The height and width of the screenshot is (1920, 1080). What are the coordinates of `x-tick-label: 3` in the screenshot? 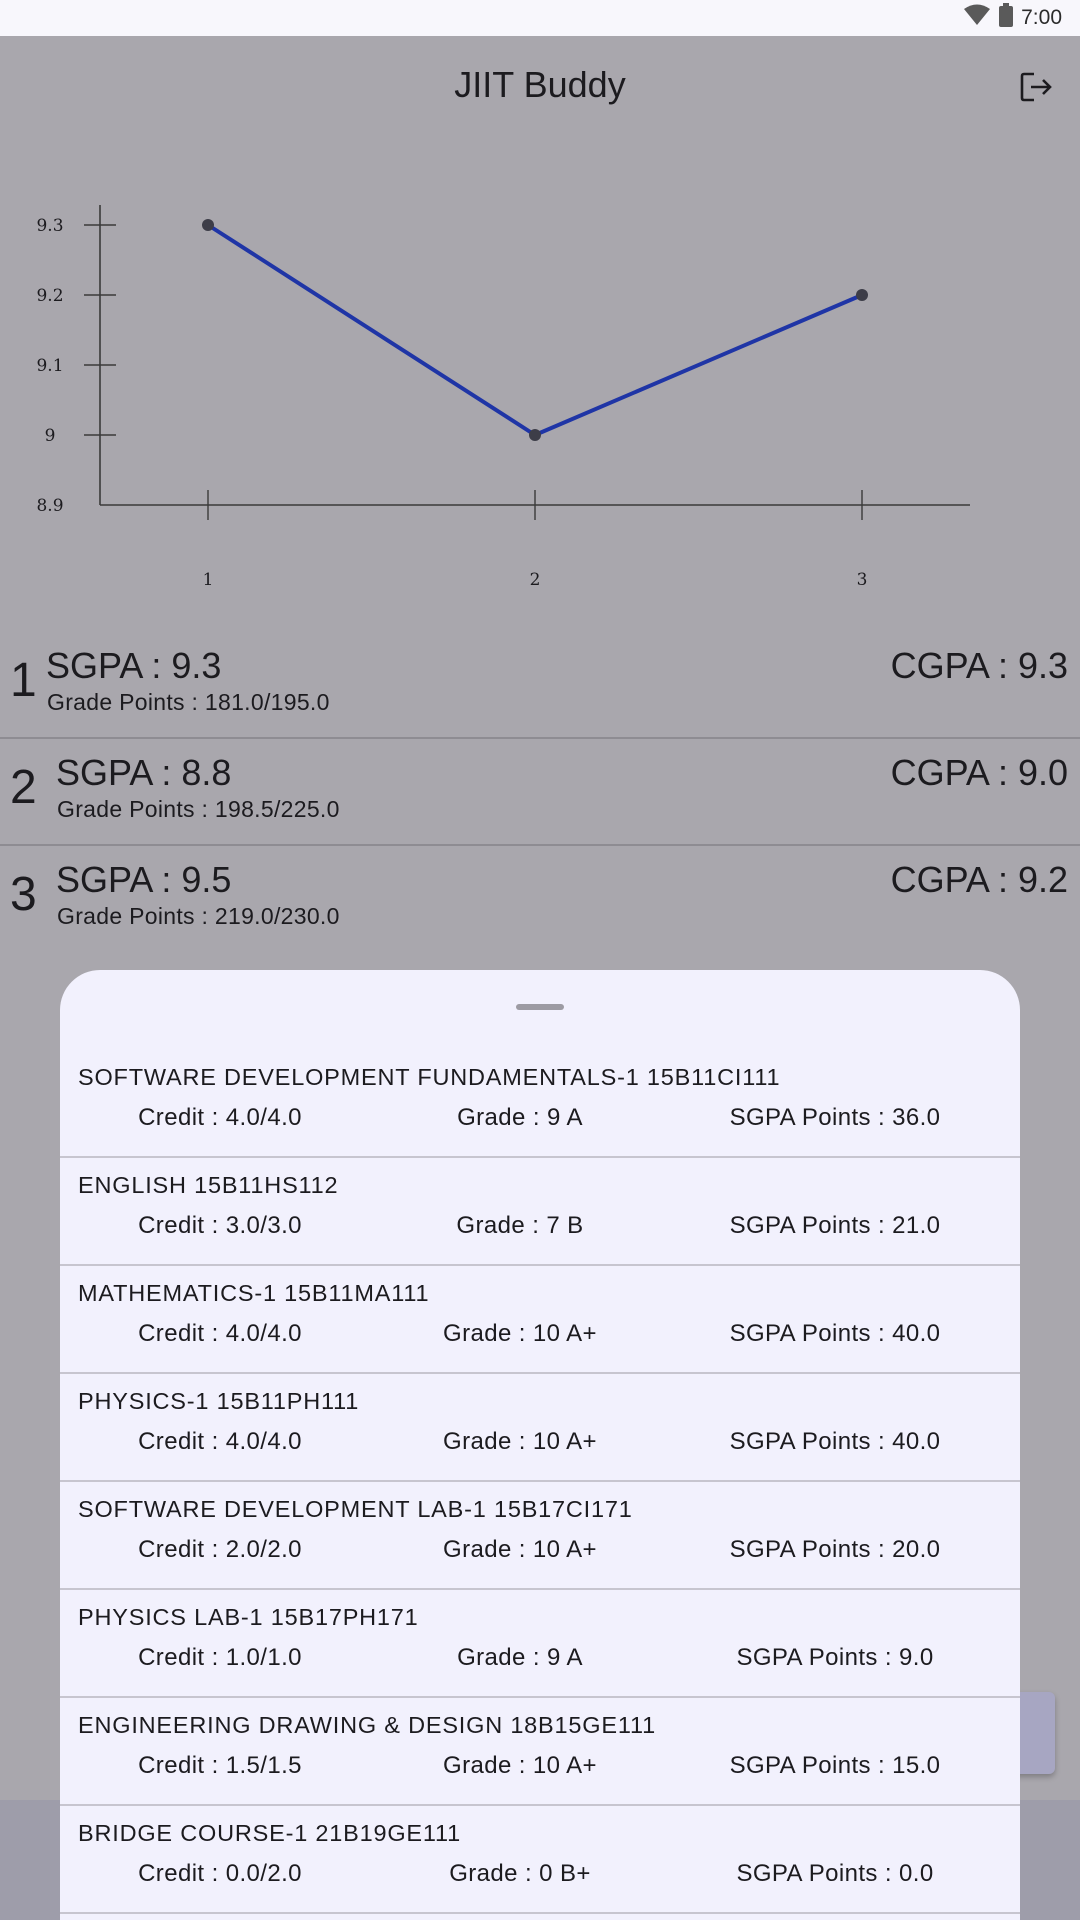 It's located at (862, 580).